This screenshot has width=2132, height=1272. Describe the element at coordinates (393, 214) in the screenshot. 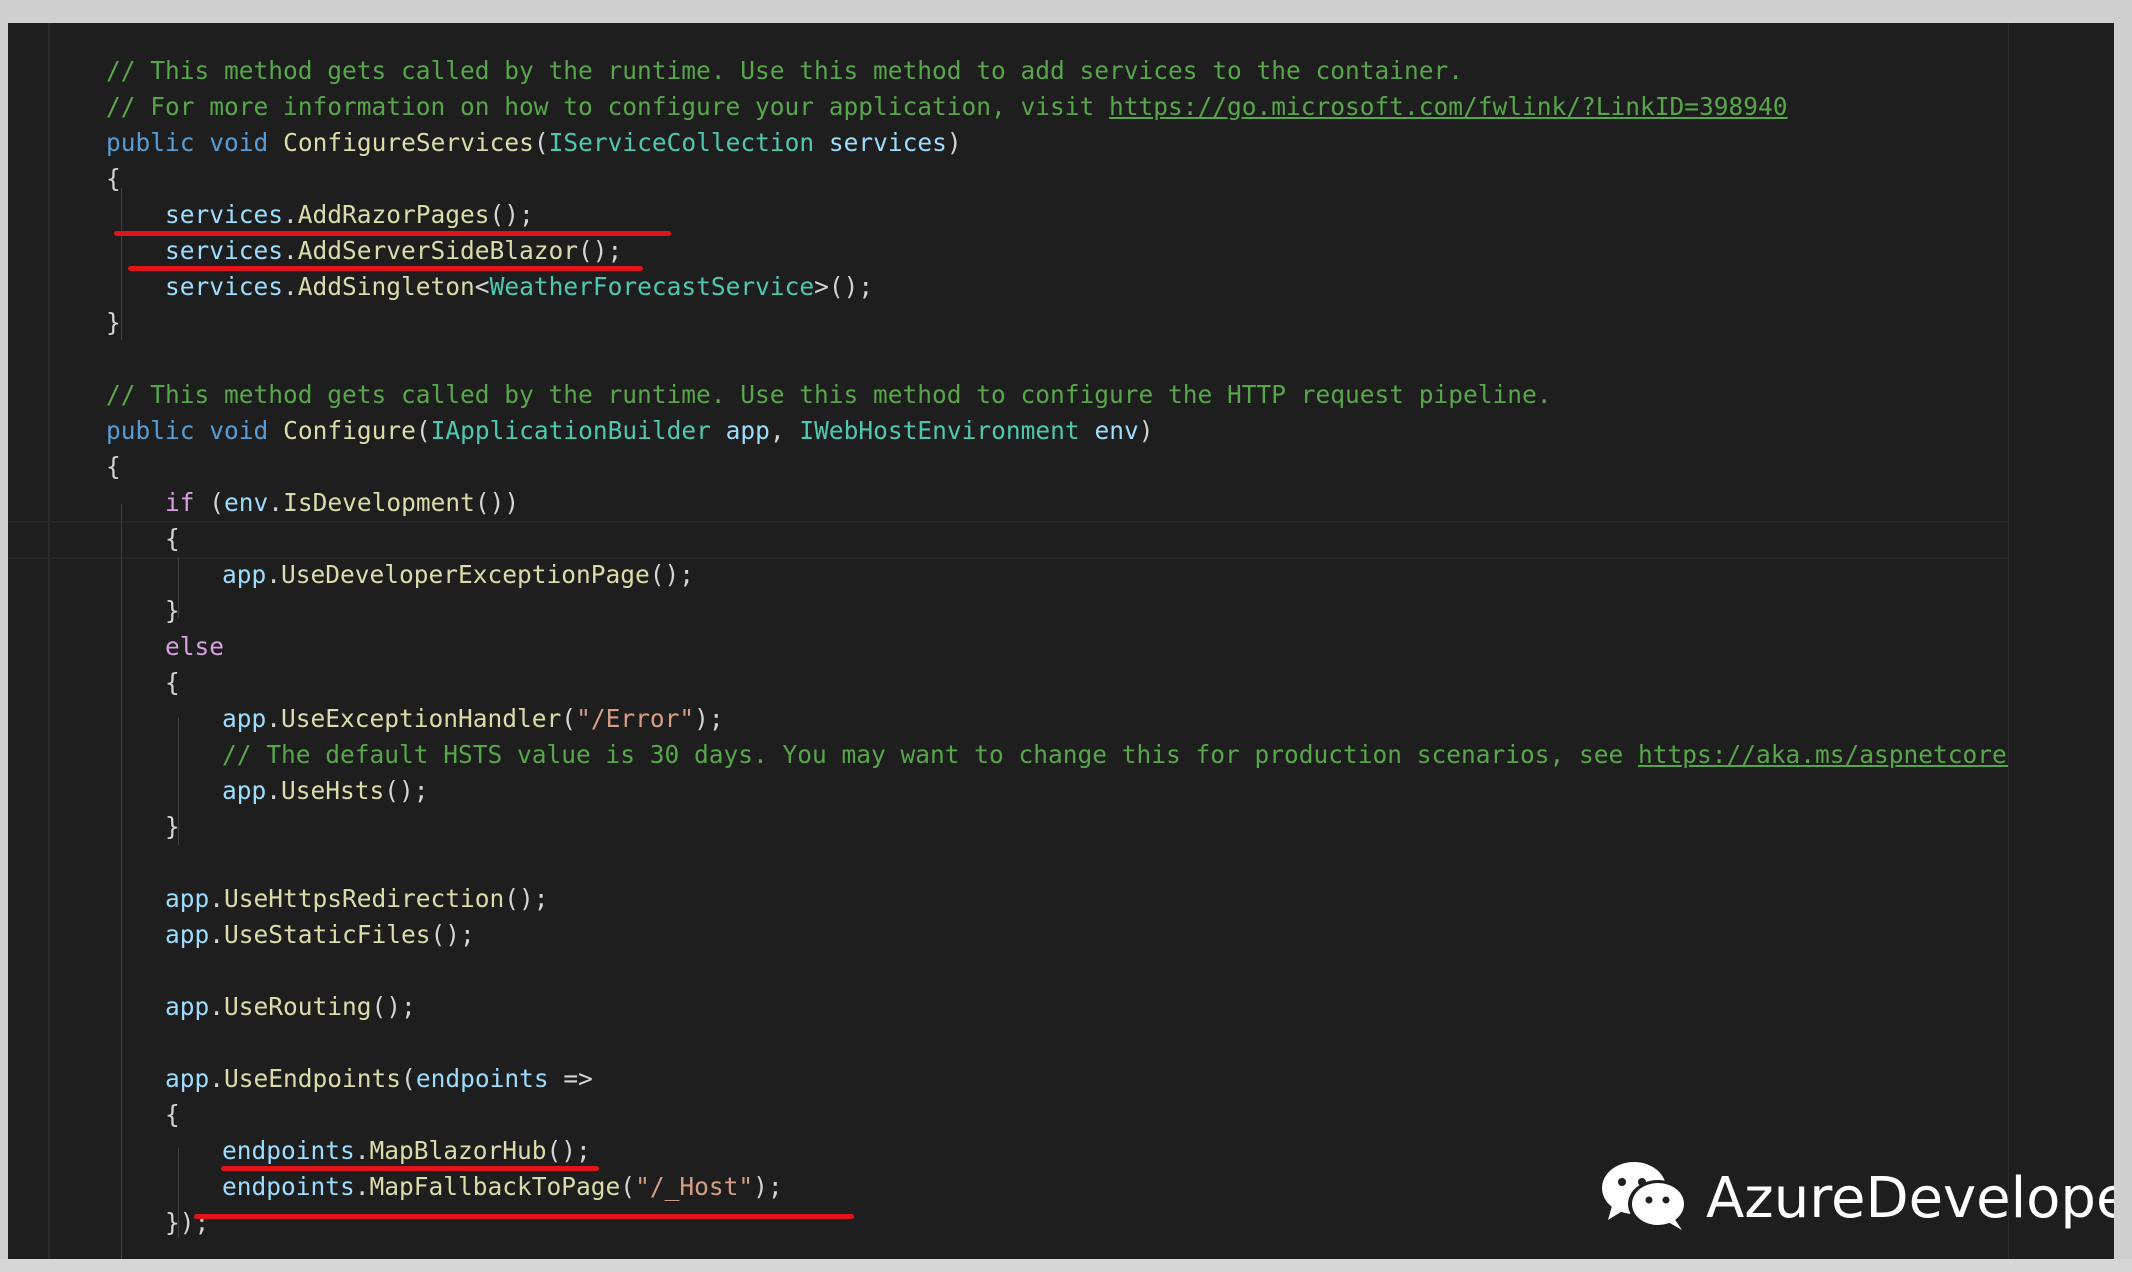

I see `method-name: AddRazorPages` at that location.